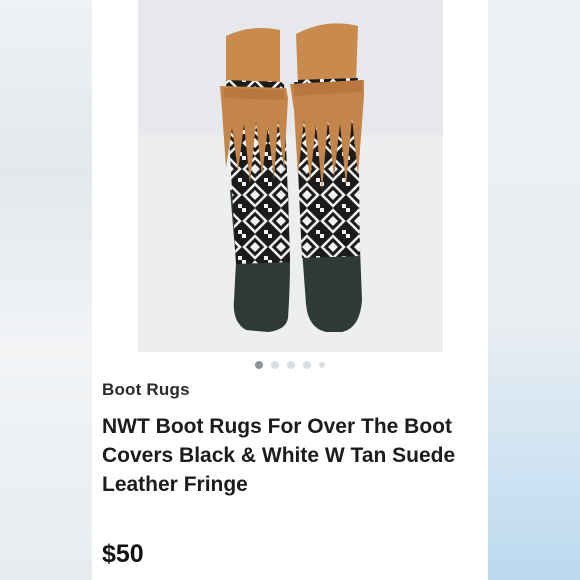 Image resolution: width=580 pixels, height=580 pixels. What do you see at coordinates (123, 554) in the screenshot?
I see `listing-price: $50` at bounding box center [123, 554].